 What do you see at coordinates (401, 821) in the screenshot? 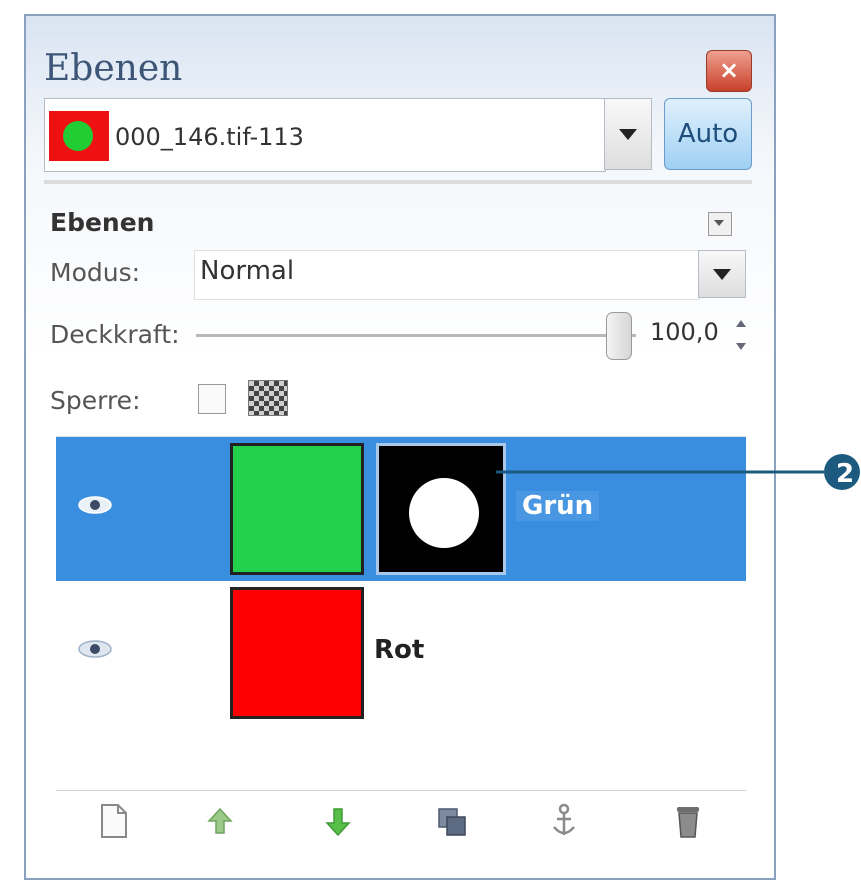
I see `layer-toolbar` at bounding box center [401, 821].